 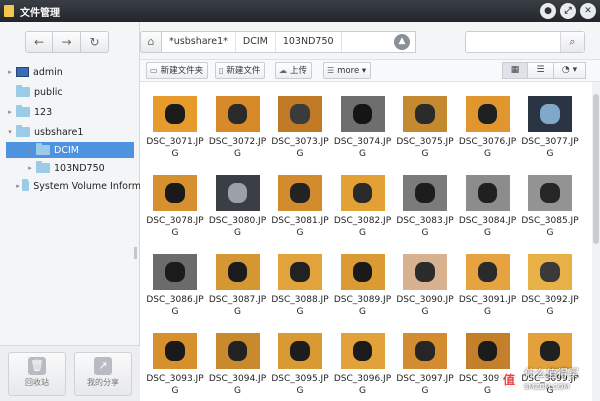 What do you see at coordinates (363, 214) in the screenshot?
I see `file-tile: DSC_3082.JPG` at bounding box center [363, 214].